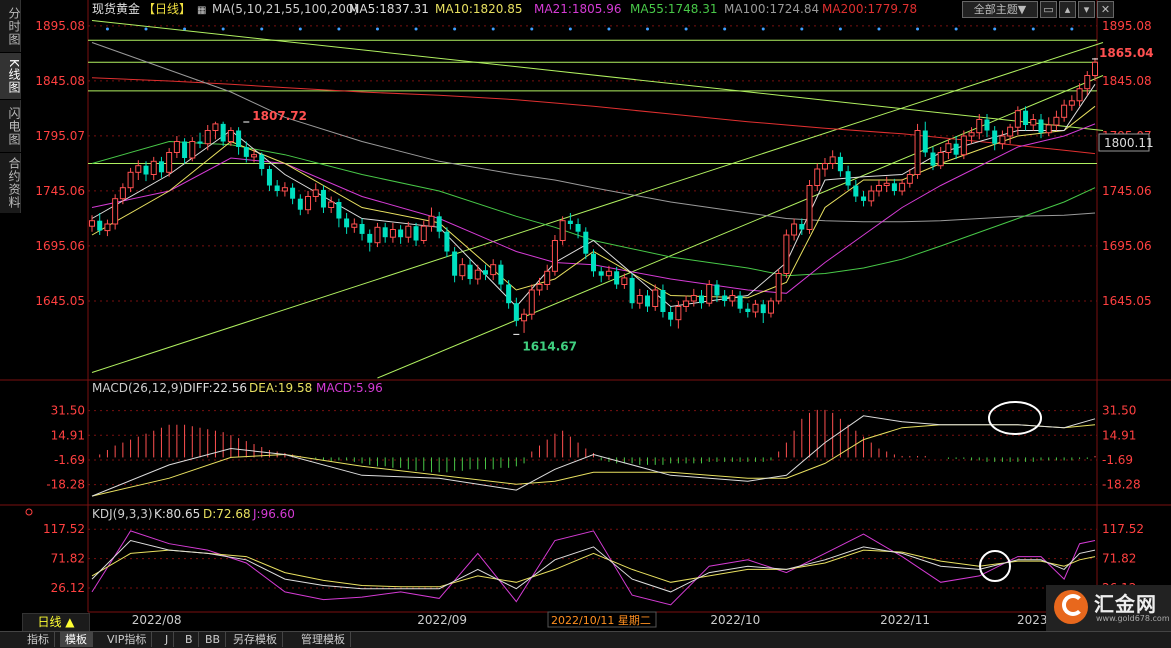 Image resolution: width=1171 pixels, height=648 pixels. Describe the element at coordinates (10, 76) in the screenshot. I see `sidebar-tab-1: K线图` at that location.